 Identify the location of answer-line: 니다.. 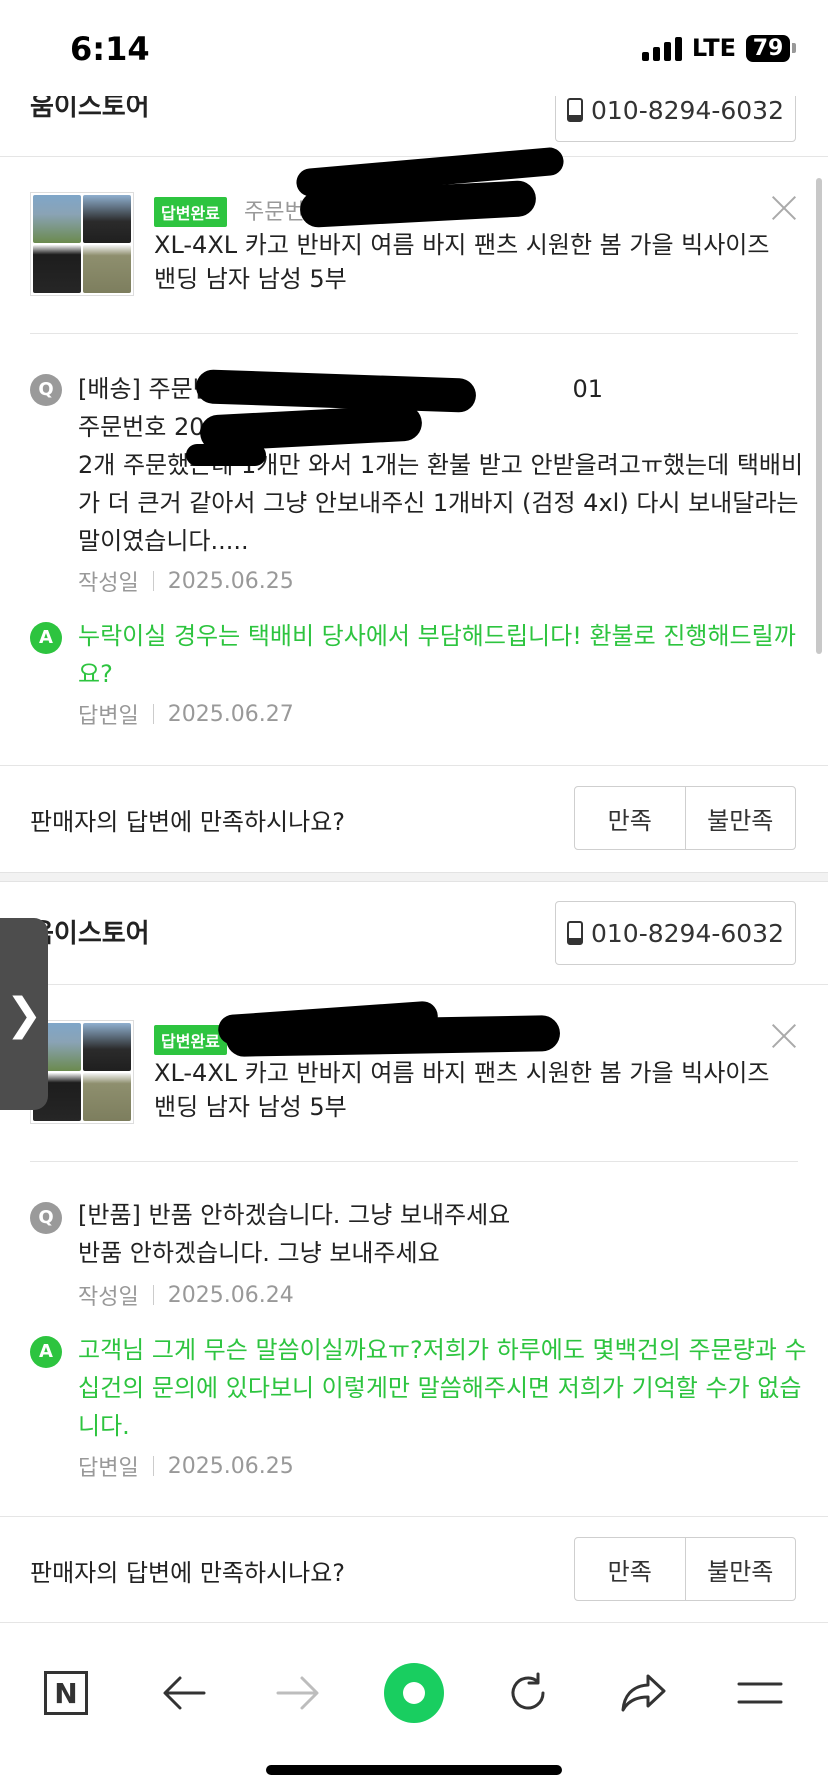
(104, 1426).